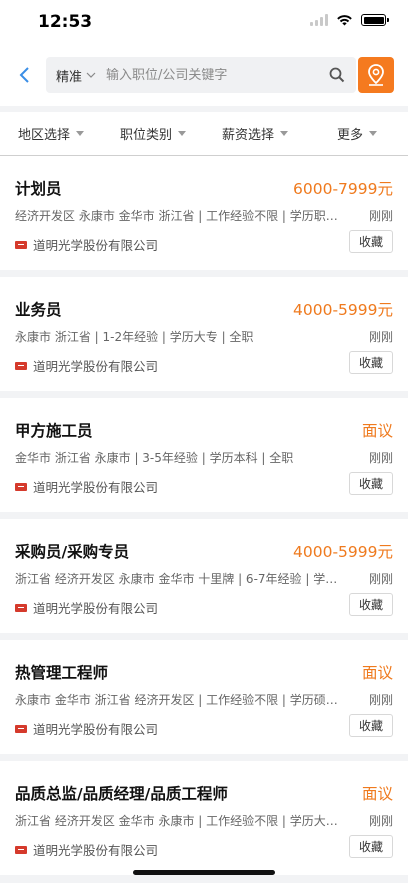  I want to click on status-time: 12:53, so click(65, 22).